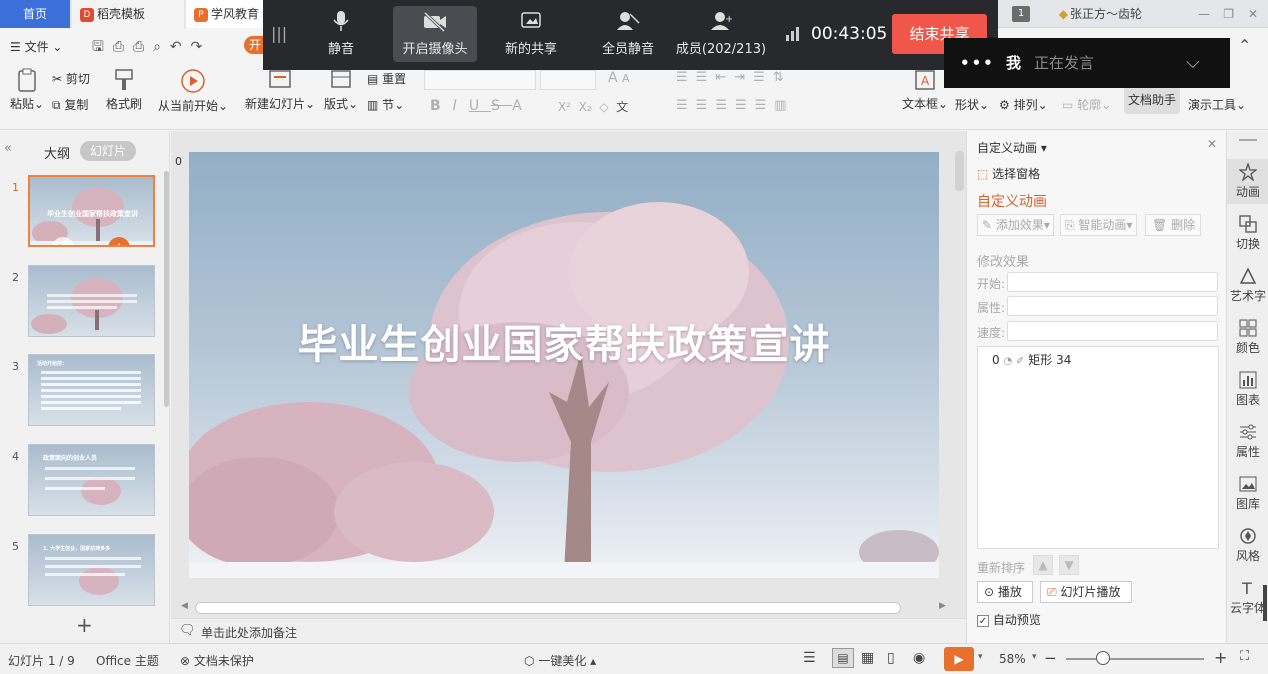 This screenshot has width=1268, height=674. What do you see at coordinates (118, 47) in the screenshot?
I see `export-icon: ⎙` at bounding box center [118, 47].